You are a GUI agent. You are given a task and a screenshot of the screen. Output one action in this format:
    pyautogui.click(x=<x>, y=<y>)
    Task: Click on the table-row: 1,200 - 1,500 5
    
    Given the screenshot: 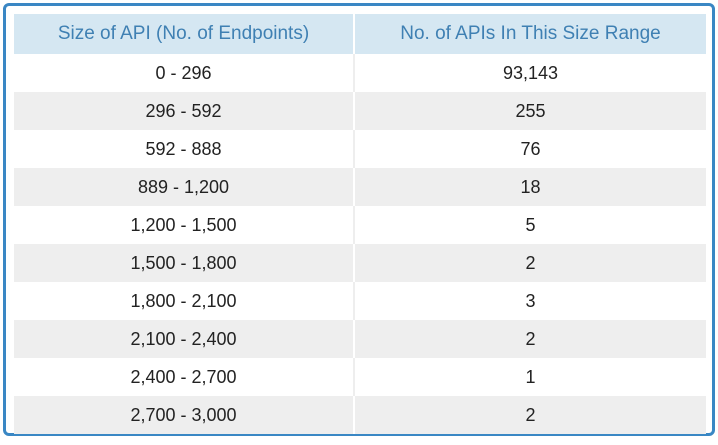 What is the action you would take?
    pyautogui.click(x=360, y=225)
    